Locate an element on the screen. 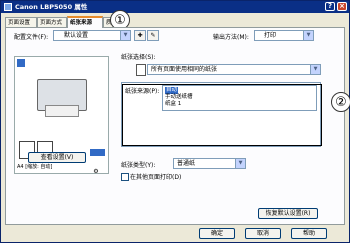 The height and width of the screenshot is (243, 350). paper-tray-image is located at coordinates (62, 111).